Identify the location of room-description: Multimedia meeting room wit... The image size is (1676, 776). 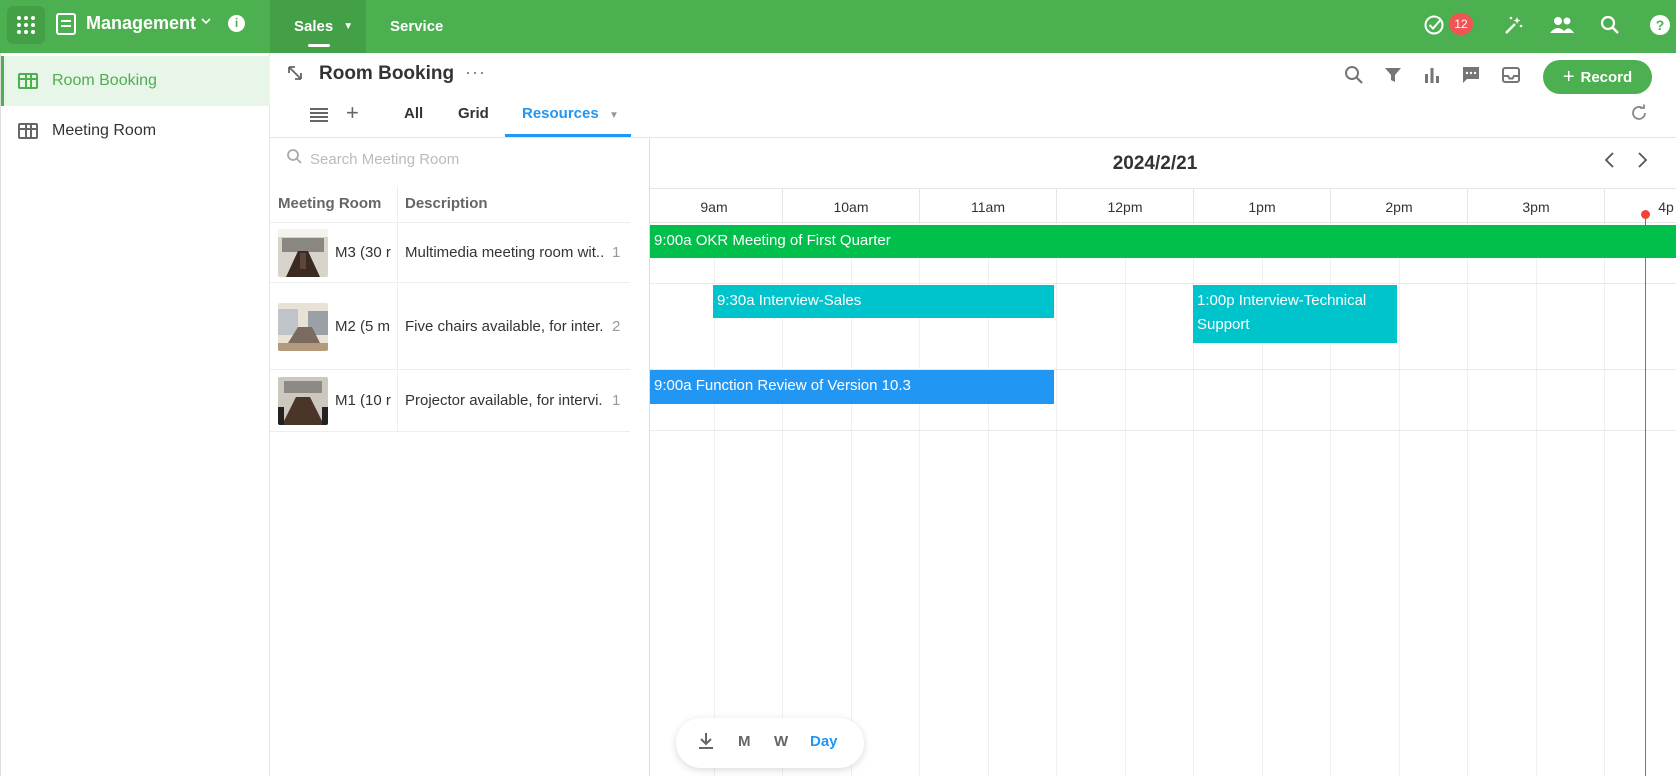
(505, 252).